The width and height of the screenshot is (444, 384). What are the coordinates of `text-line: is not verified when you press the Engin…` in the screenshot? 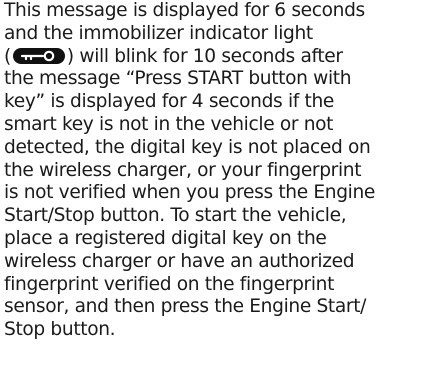 It's located at (190, 193).